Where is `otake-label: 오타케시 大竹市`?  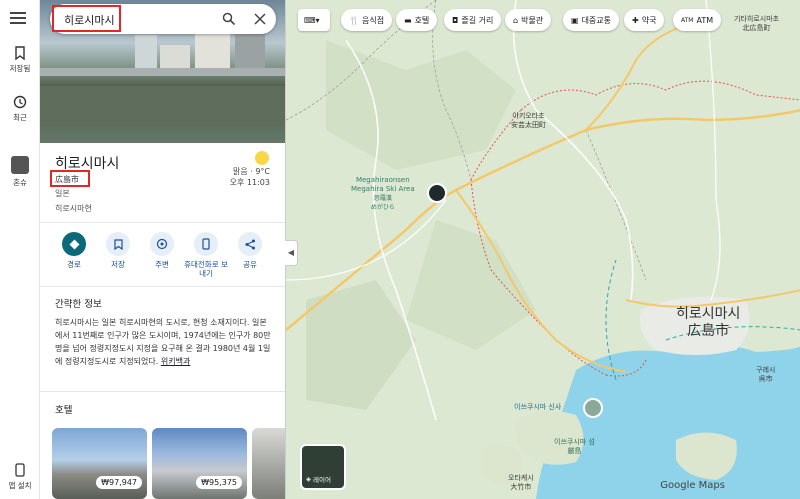
otake-label: 오타케시 大竹市 is located at coordinates (521, 482).